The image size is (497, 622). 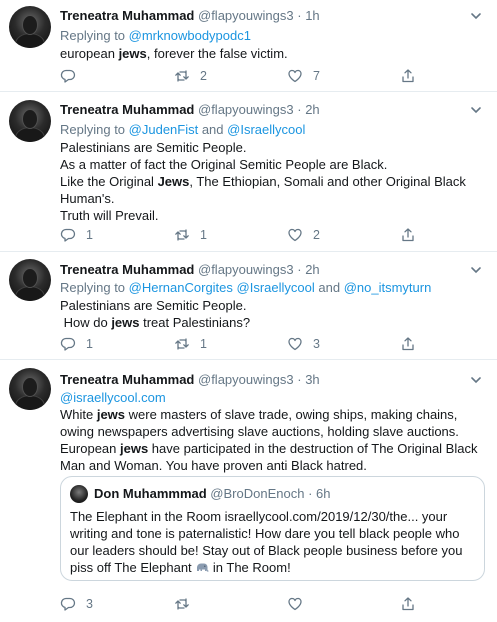 I want to click on like-button: 7, so click(x=303, y=76).